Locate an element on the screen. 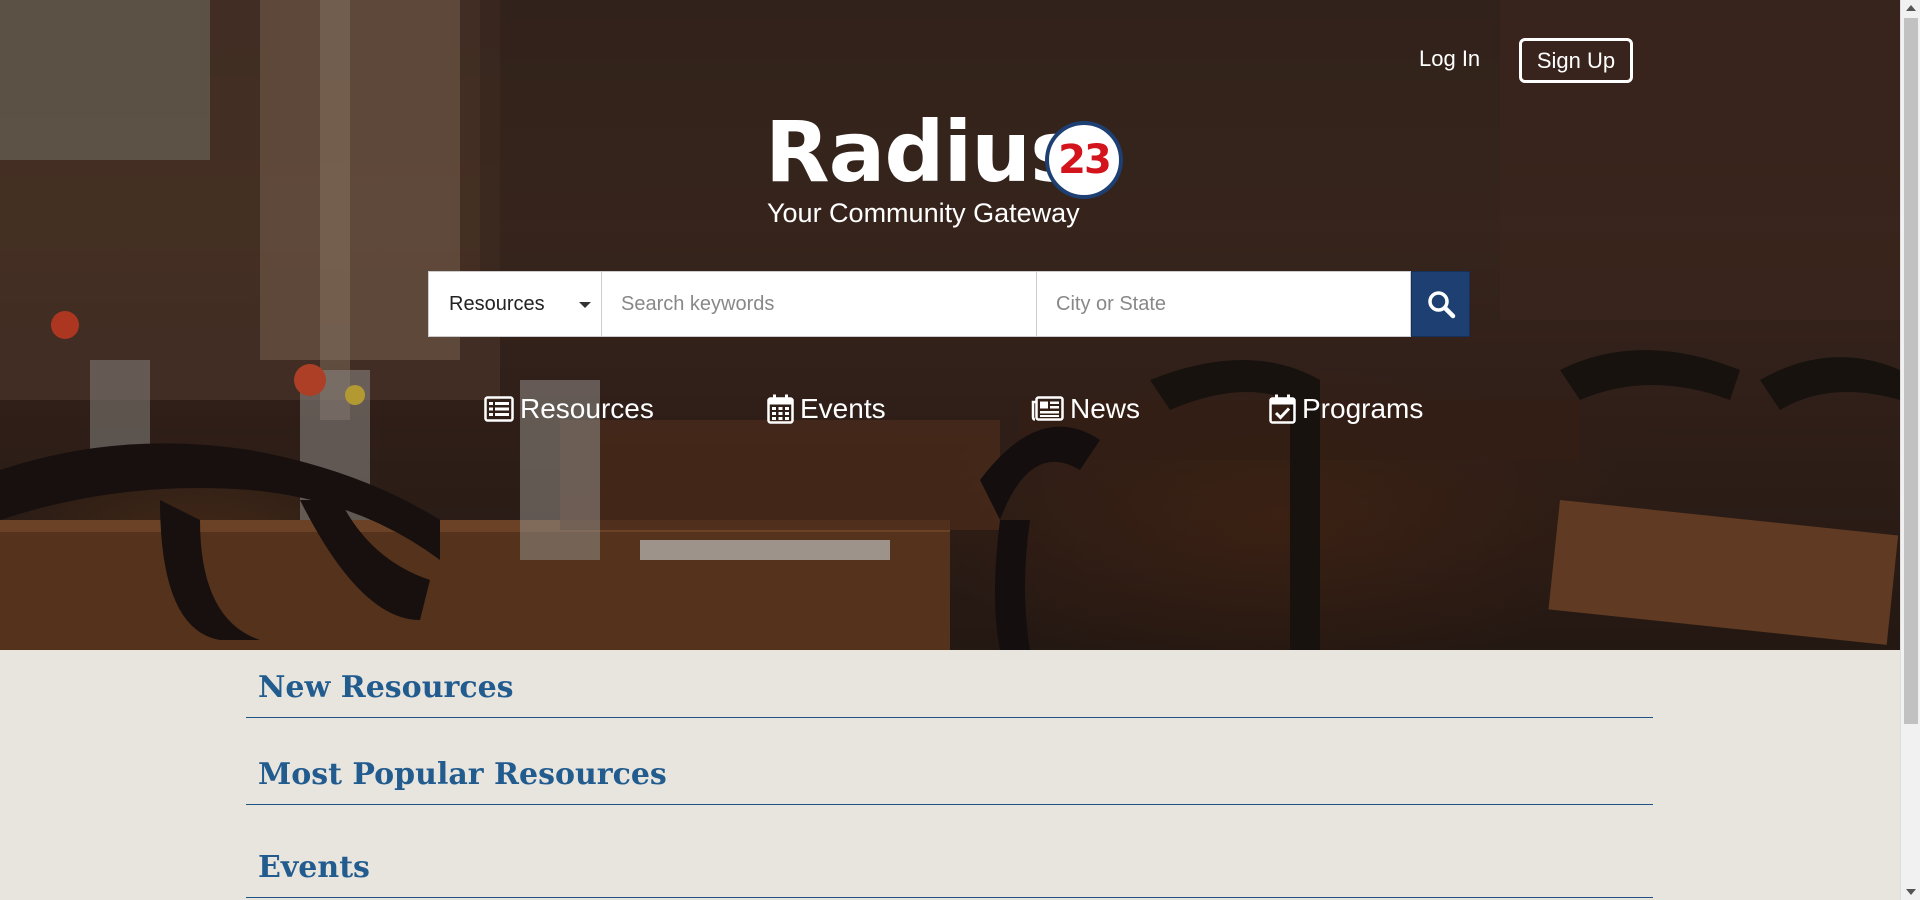 The width and height of the screenshot is (1920, 900). section-most-popular-resources: Most Popular Resources is located at coordinates (949, 781).